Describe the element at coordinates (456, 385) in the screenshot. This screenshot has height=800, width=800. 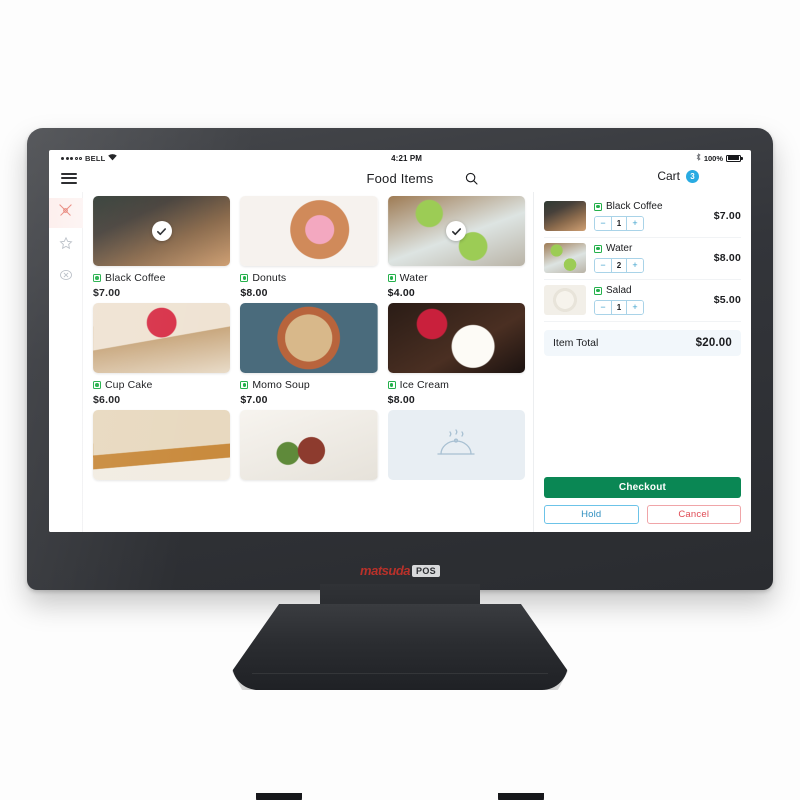
I see `food-name-row: Ice Cream` at that location.